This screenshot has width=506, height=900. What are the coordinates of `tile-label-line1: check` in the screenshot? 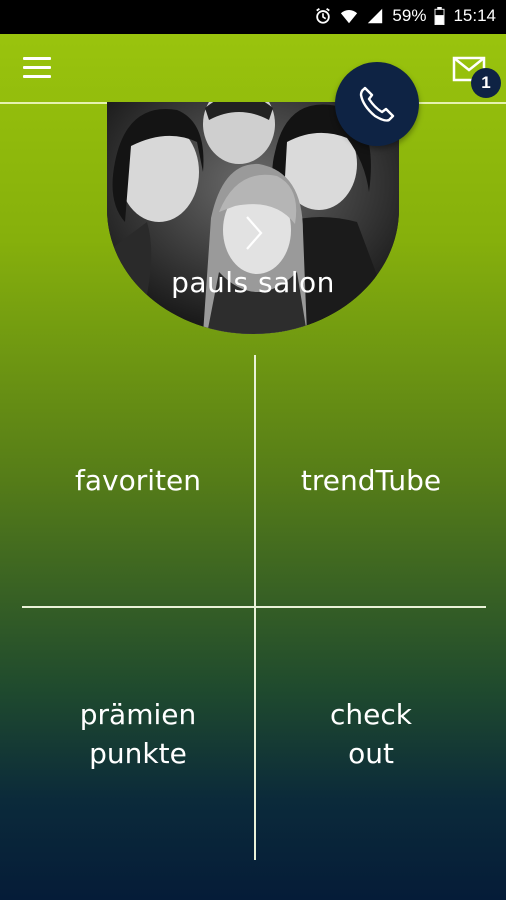 It's located at (371, 714).